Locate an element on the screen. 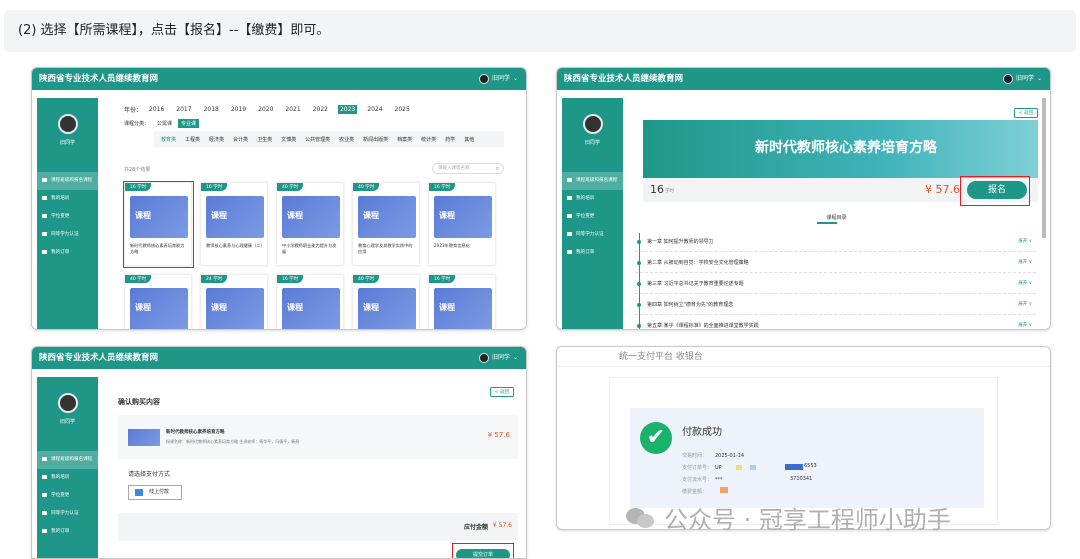 The image size is (1080, 559). year-option: 2017 is located at coordinates (183, 109).